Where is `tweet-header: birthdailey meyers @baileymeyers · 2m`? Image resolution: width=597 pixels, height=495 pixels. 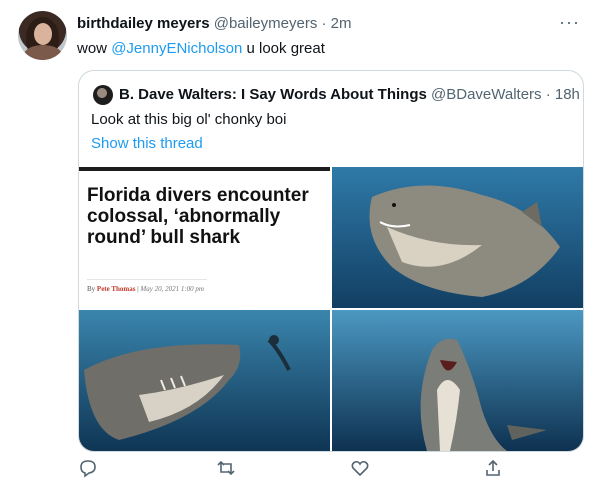 tweet-header: birthdailey meyers @baileymeyers · 2m is located at coordinates (214, 23).